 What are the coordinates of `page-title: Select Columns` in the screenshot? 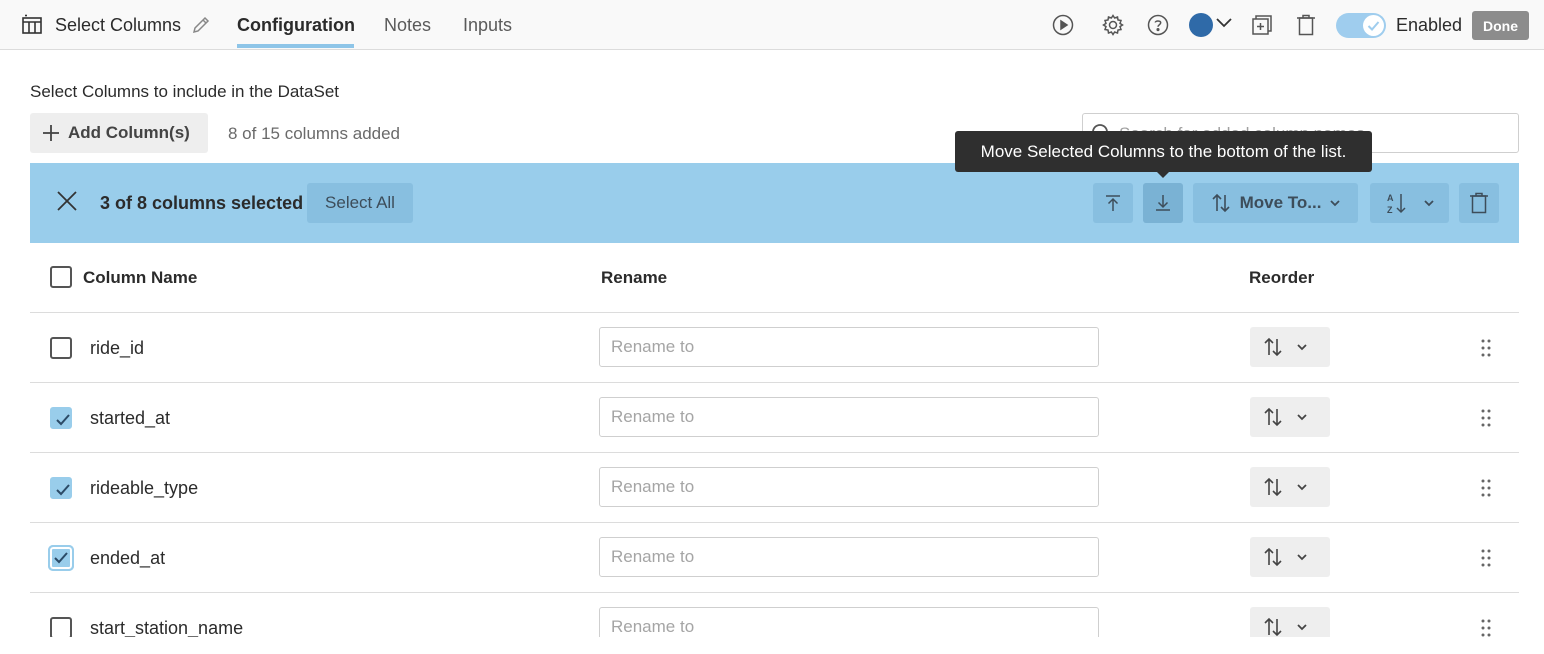 It's located at (118, 25).